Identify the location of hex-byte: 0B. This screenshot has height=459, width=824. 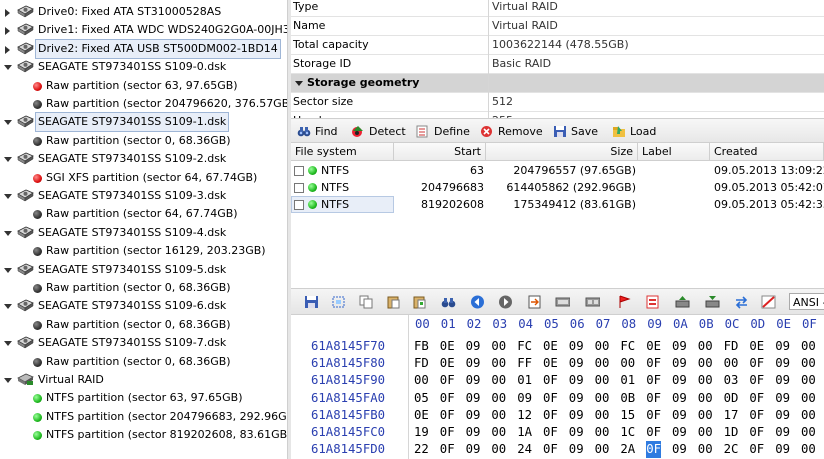
(627, 398).